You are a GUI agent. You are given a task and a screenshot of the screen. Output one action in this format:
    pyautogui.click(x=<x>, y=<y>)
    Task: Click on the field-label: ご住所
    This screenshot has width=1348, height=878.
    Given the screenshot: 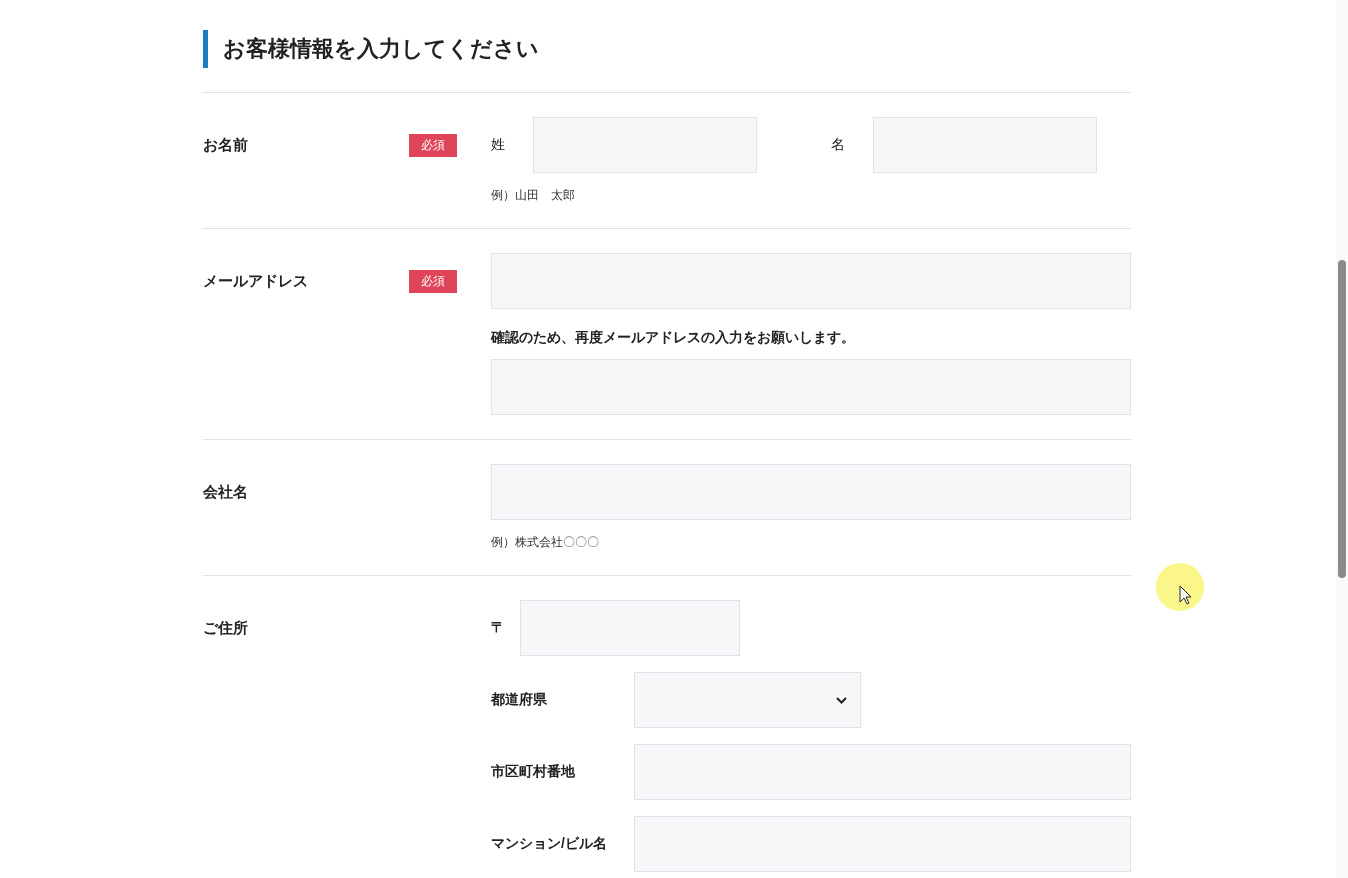 What is the action you would take?
    pyautogui.click(x=225, y=628)
    